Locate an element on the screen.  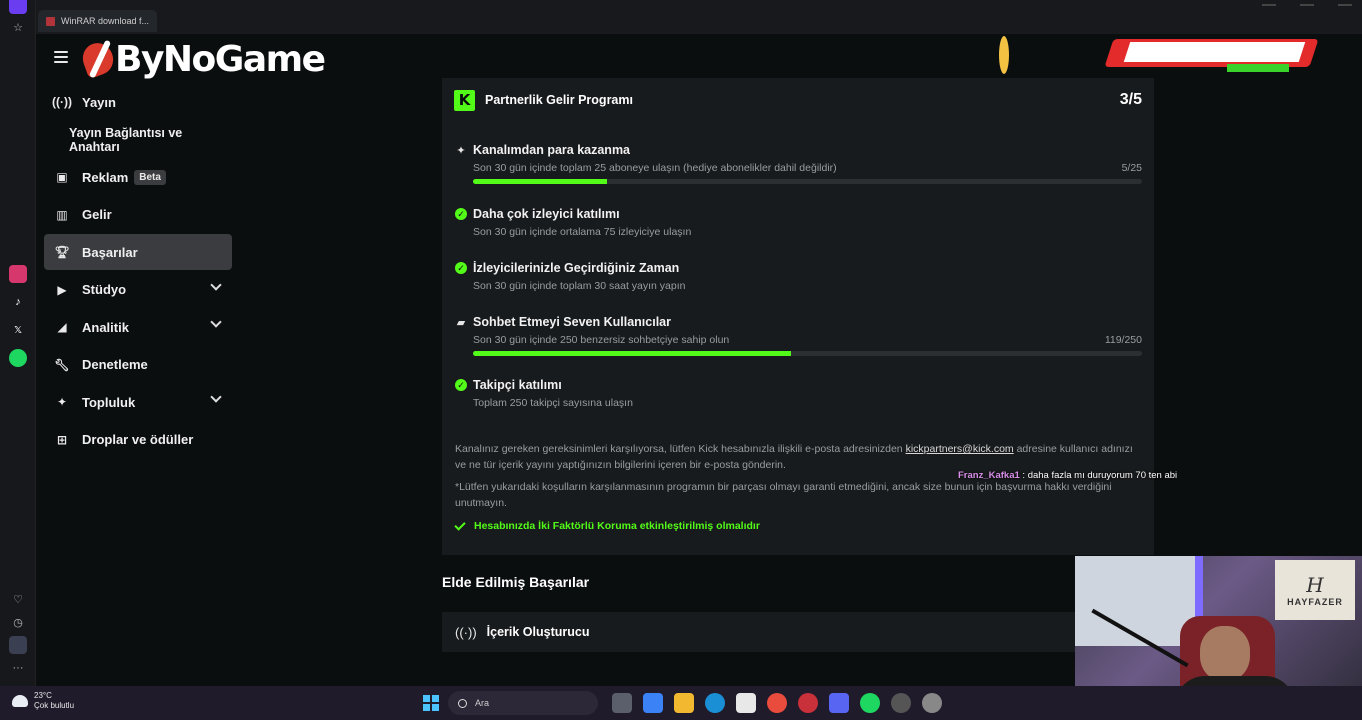
window-controls is located at coordinates (1307, 4).